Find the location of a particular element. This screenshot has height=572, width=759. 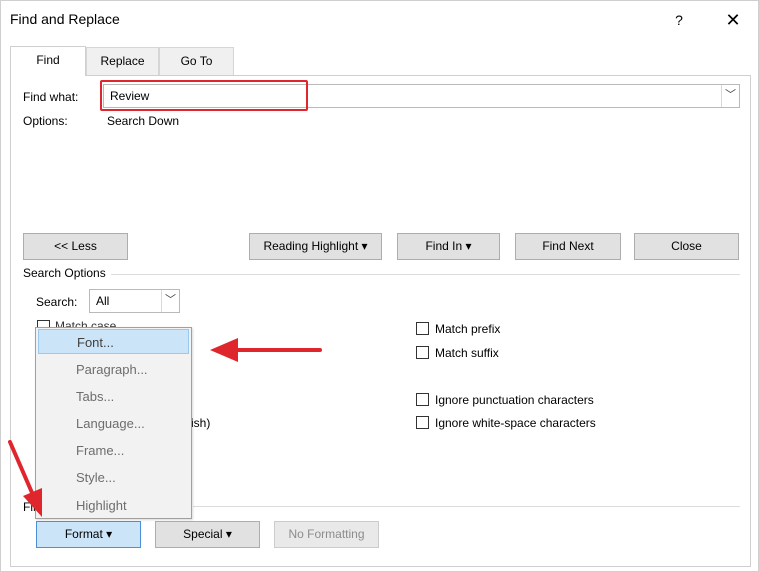

match-prefix-label: Match prefix is located at coordinates (468, 329).